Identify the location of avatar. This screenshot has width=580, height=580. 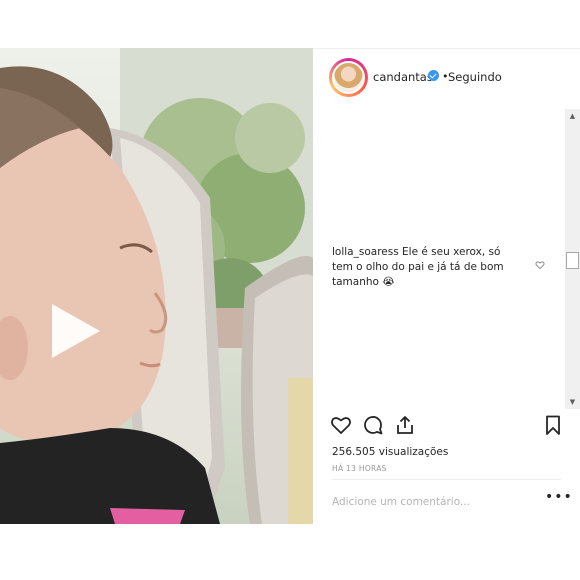
(348, 77).